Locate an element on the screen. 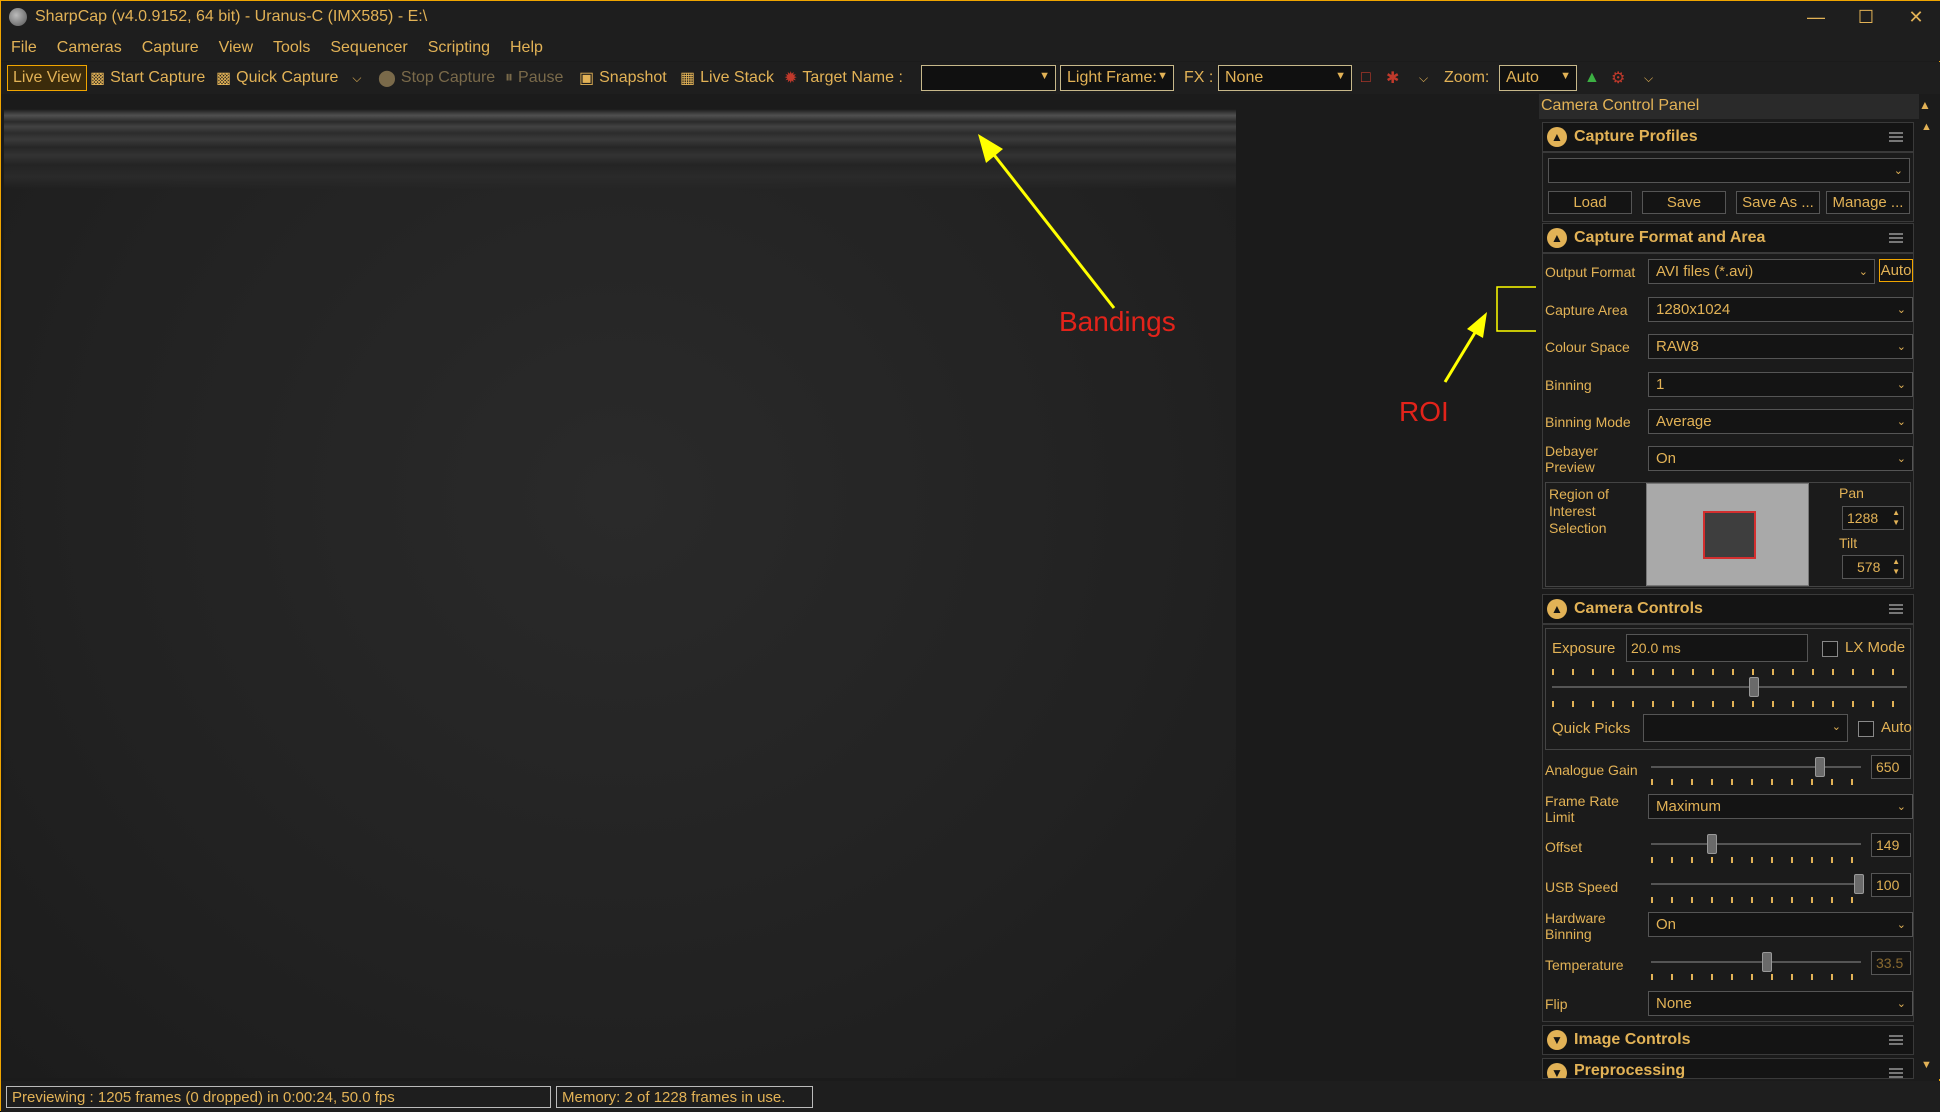 This screenshot has height=1112, width=1940. analogue-gain-input: 650 is located at coordinates (1891, 767).